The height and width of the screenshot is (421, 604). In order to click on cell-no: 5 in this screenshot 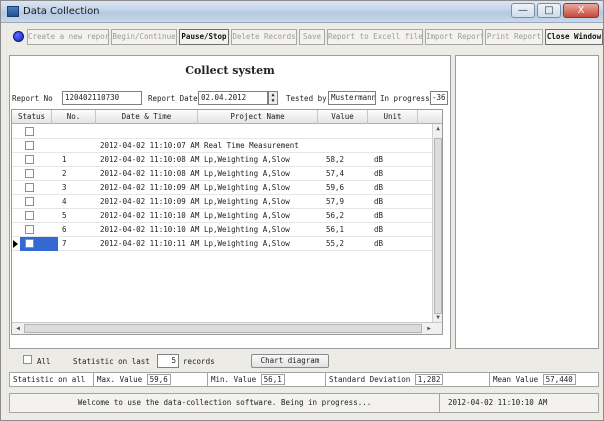, I will do `click(64, 215)`.